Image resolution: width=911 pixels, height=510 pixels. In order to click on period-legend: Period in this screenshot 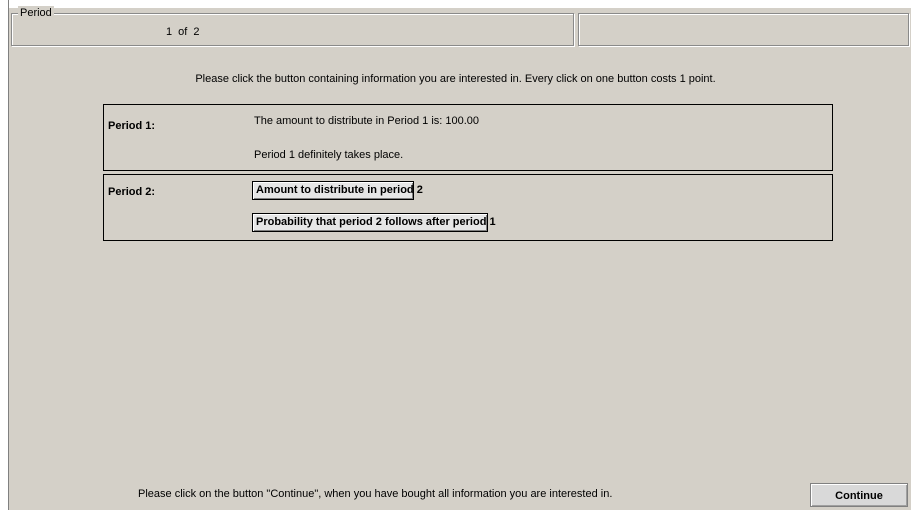, I will do `click(36, 13)`.